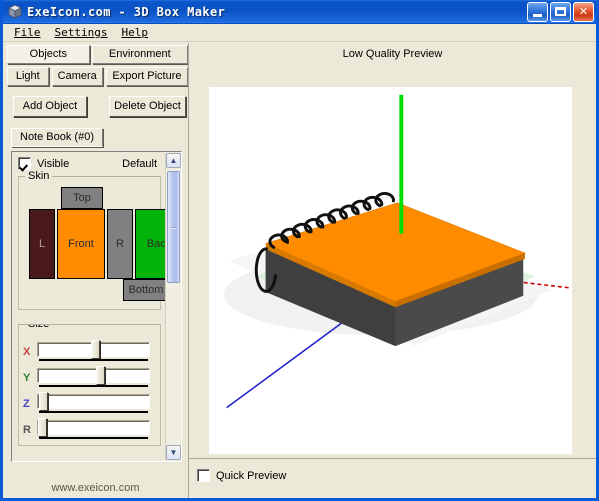 This screenshot has height=501, width=599. Describe the element at coordinates (392, 478) in the screenshot. I see `preview-bottom-bar: Quick Preview` at that location.